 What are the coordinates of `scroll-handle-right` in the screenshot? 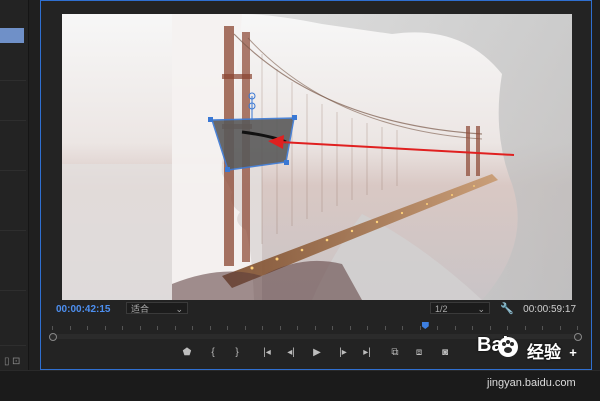 It's located at (578, 337).